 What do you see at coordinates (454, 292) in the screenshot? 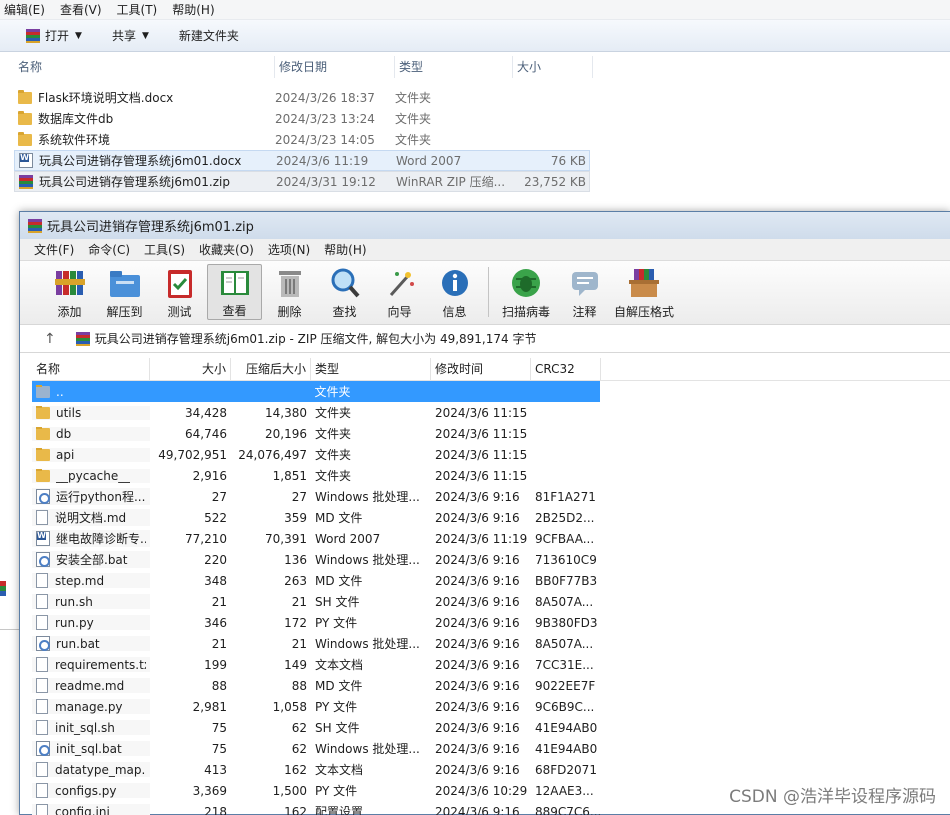
I see `info-button: 信息` at bounding box center [454, 292].